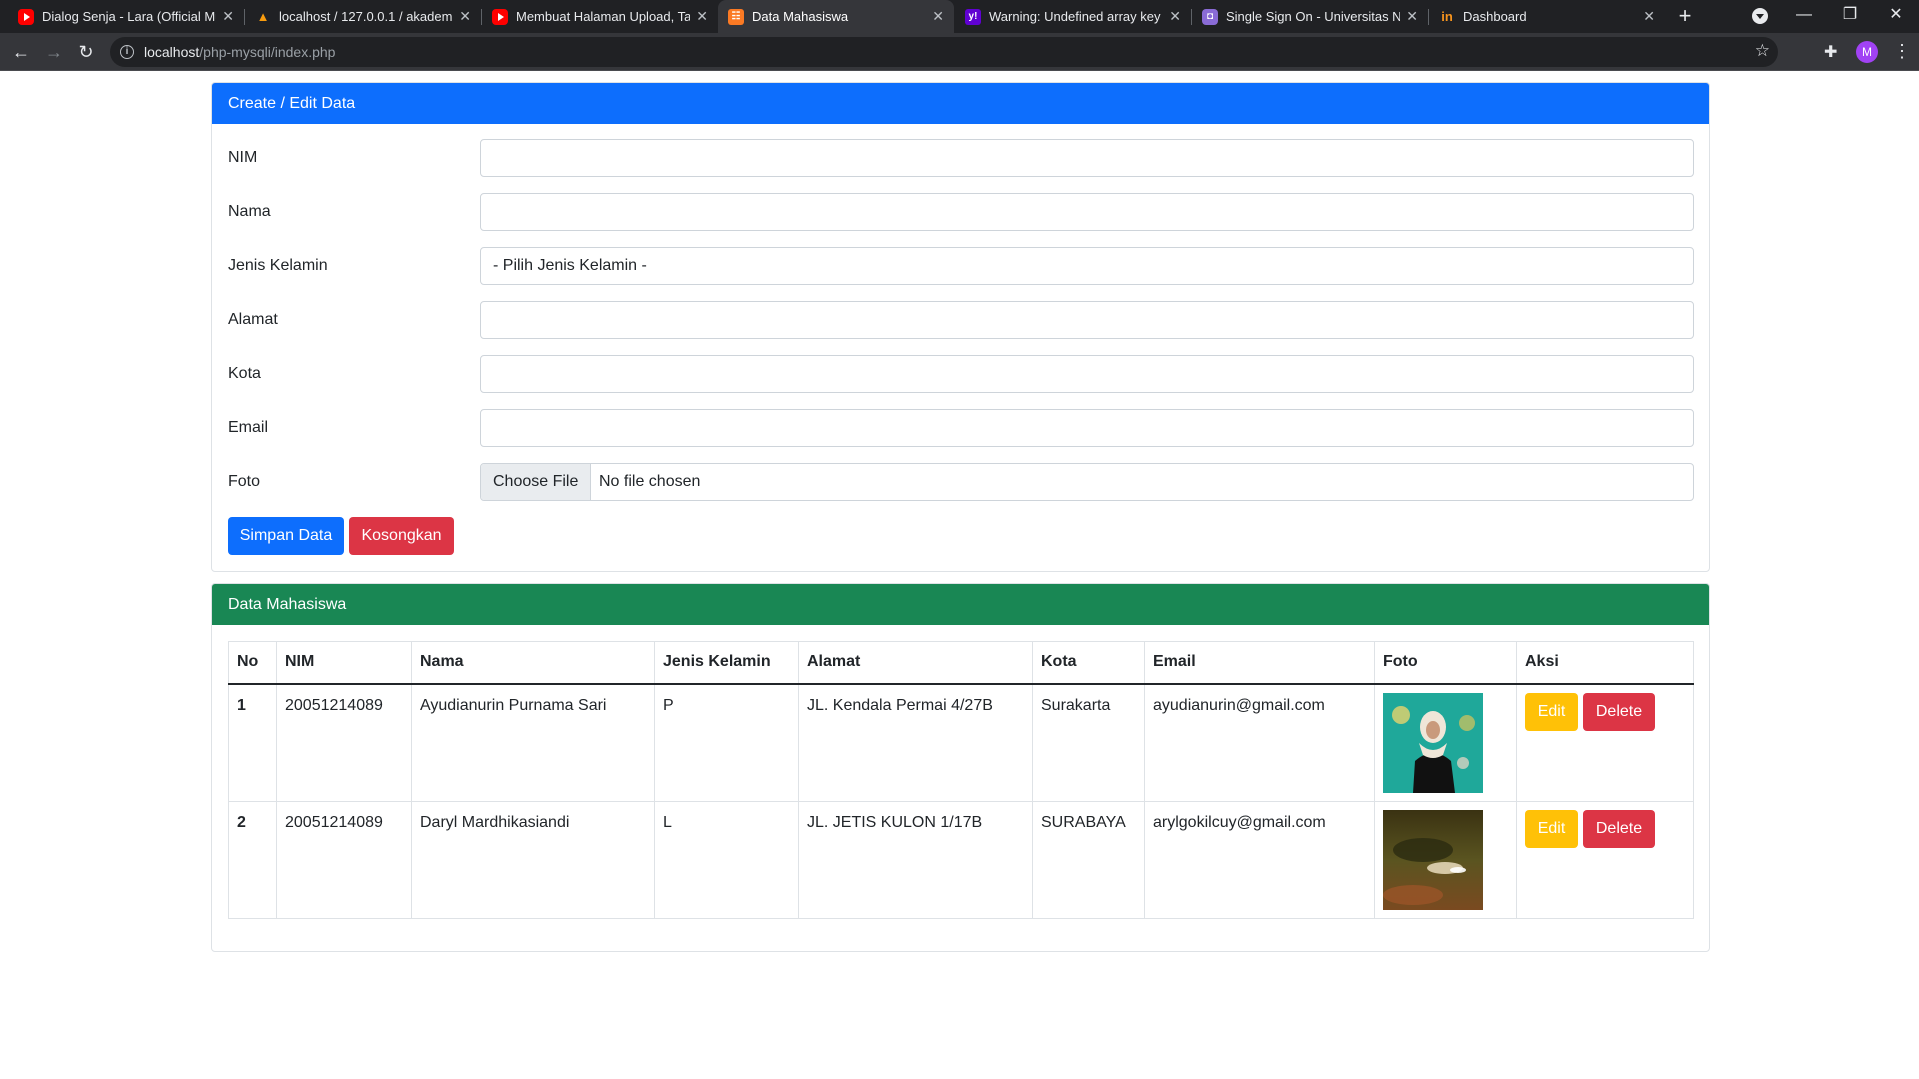 This screenshot has width=1919, height=1079. What do you see at coordinates (1259, 742) in the screenshot?
I see `cell-email: ayudianurin@gmail.com` at bounding box center [1259, 742].